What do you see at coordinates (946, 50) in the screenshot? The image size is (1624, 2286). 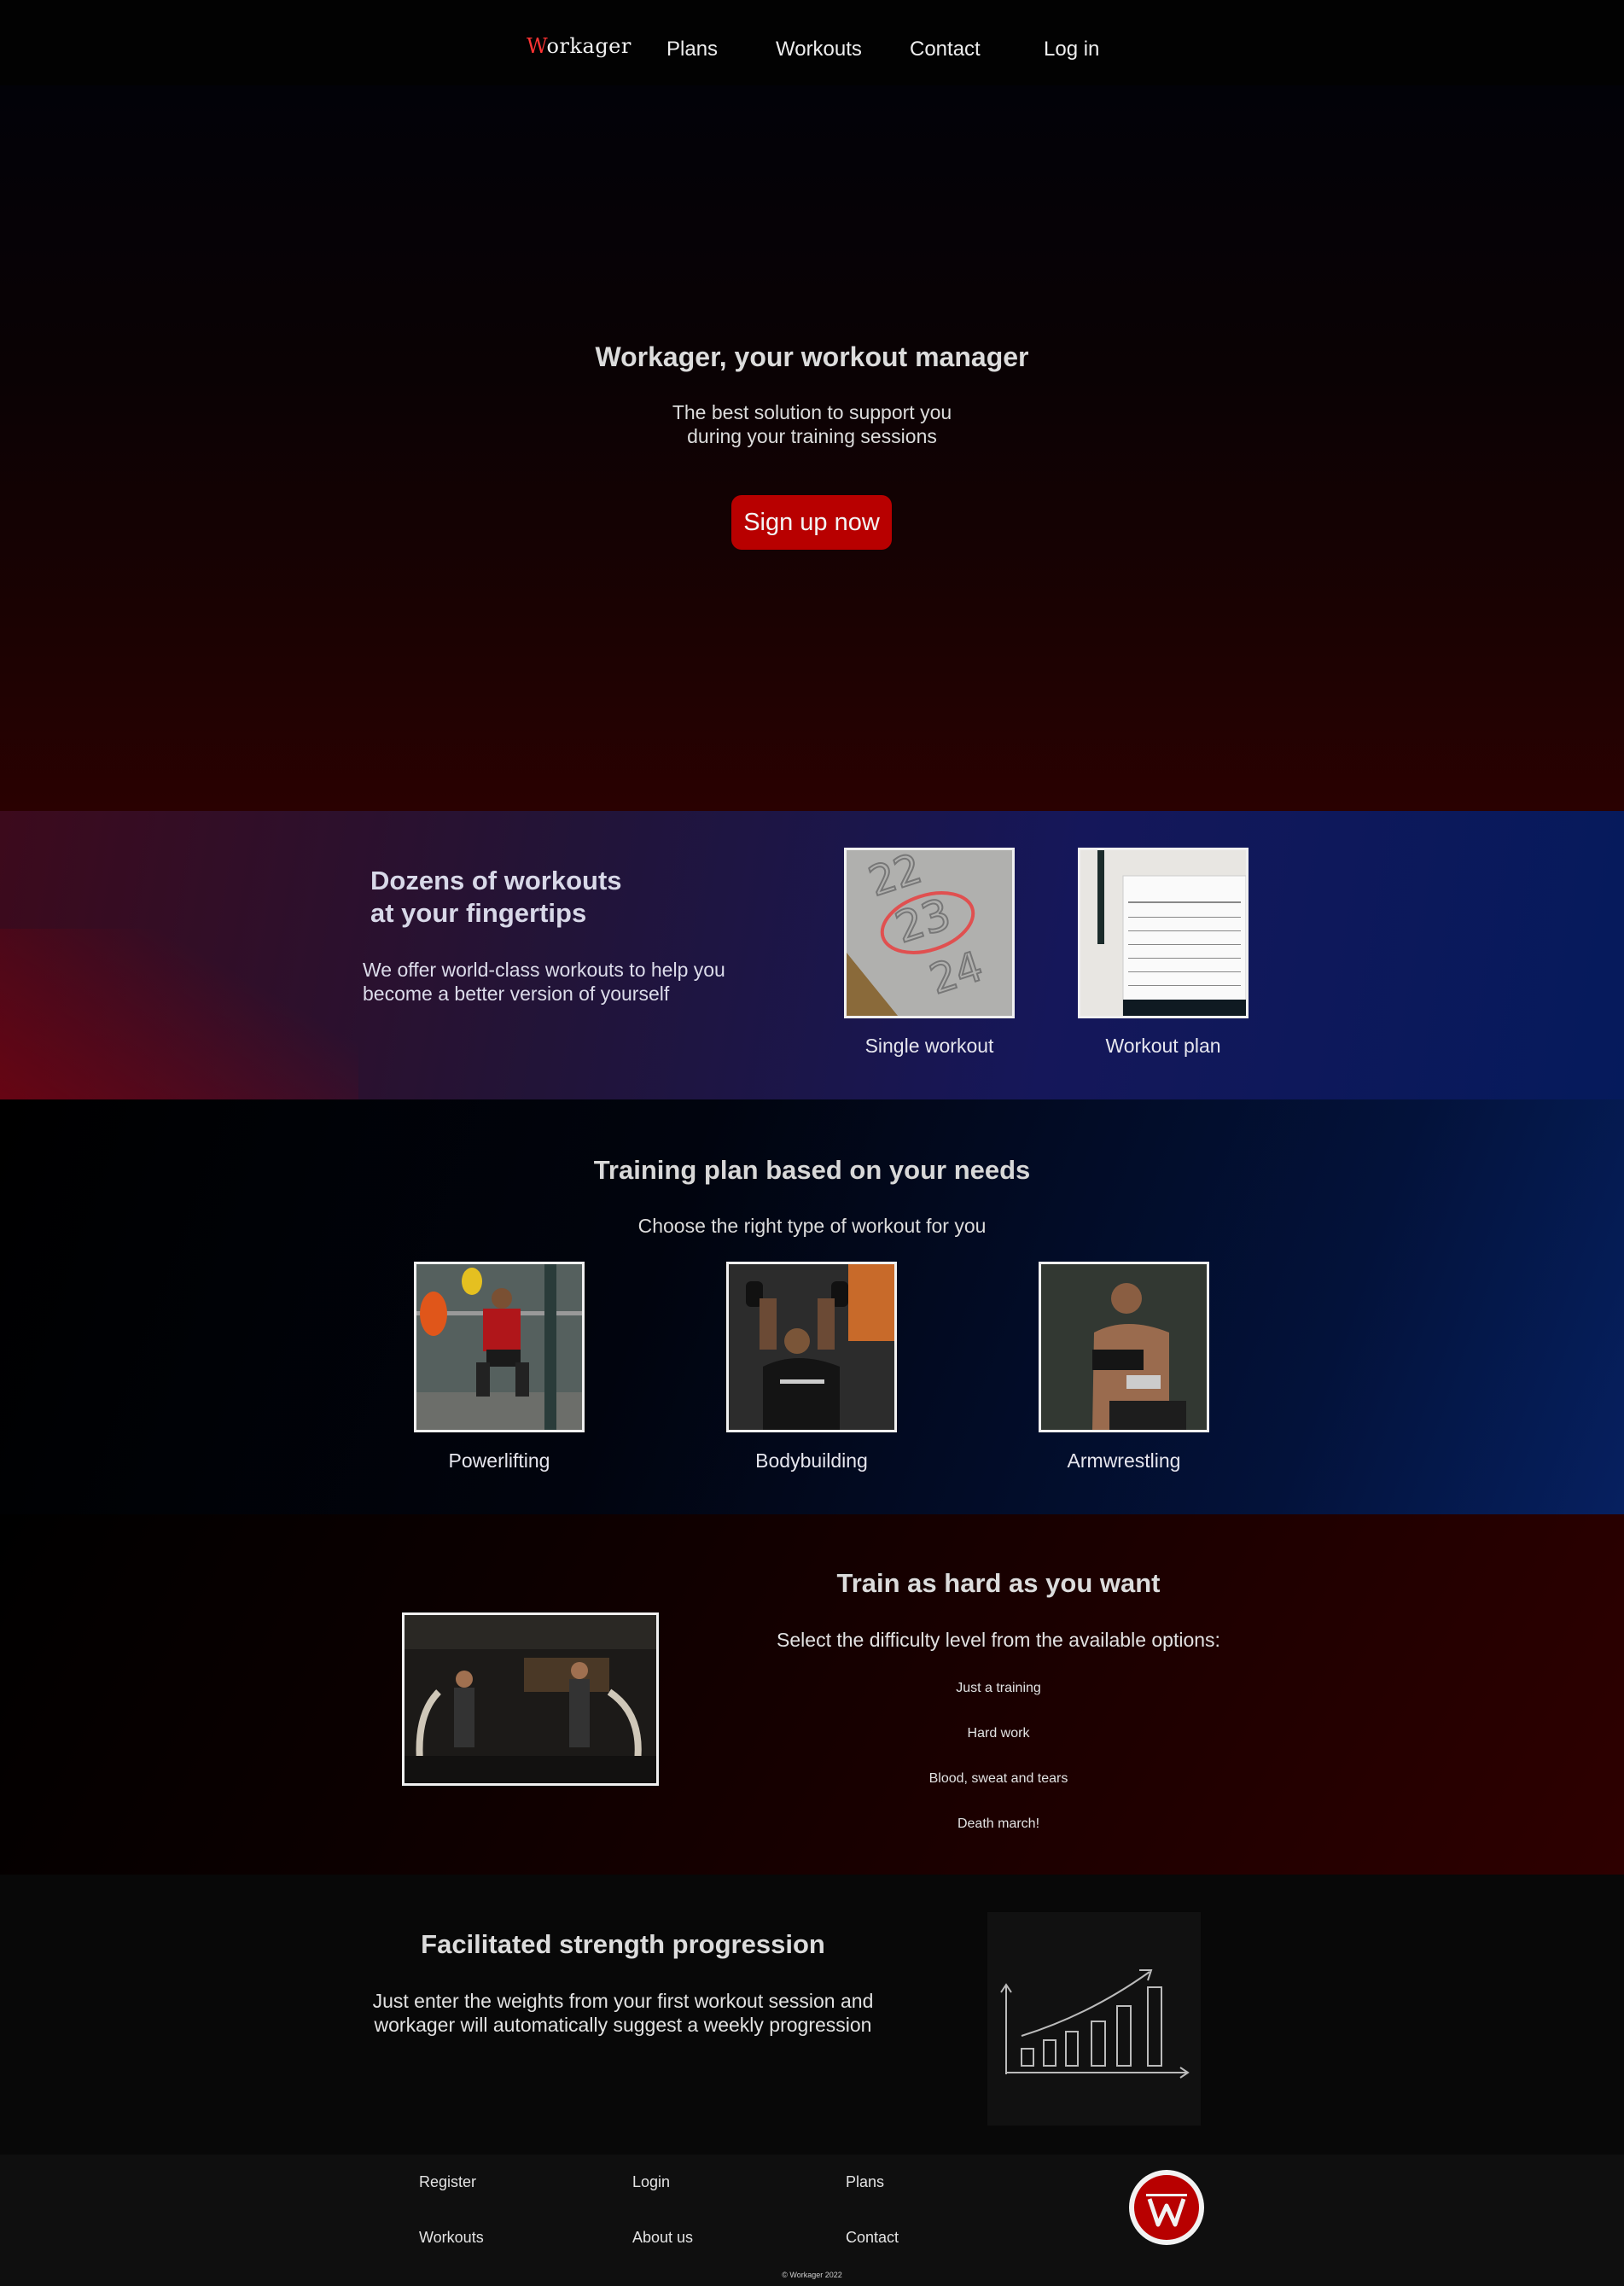 I see `nav-contact-link: Contact` at bounding box center [946, 50].